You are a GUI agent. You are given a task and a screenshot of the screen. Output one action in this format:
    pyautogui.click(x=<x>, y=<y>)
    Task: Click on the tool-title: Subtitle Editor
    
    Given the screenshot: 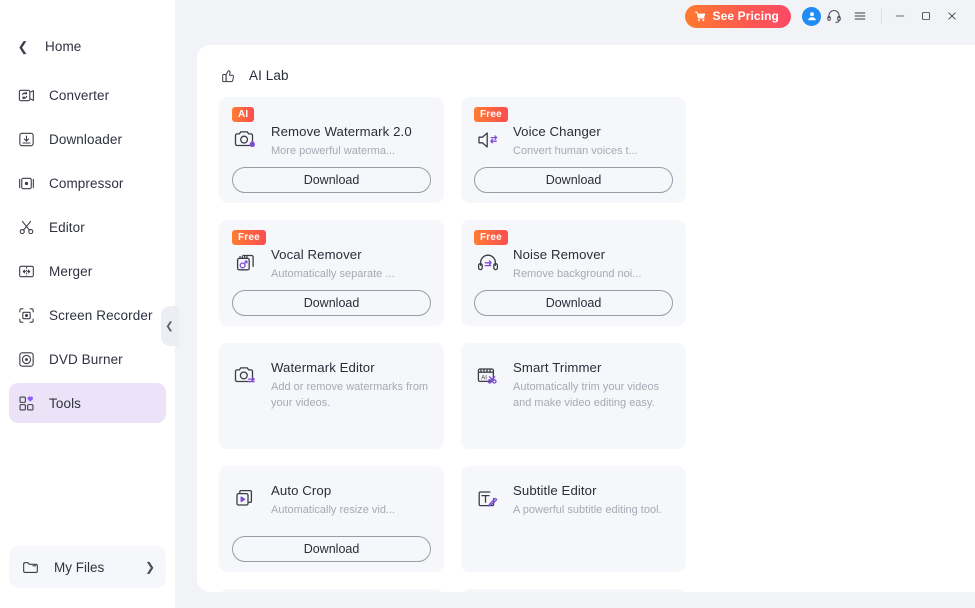 What is the action you would take?
    pyautogui.click(x=555, y=490)
    